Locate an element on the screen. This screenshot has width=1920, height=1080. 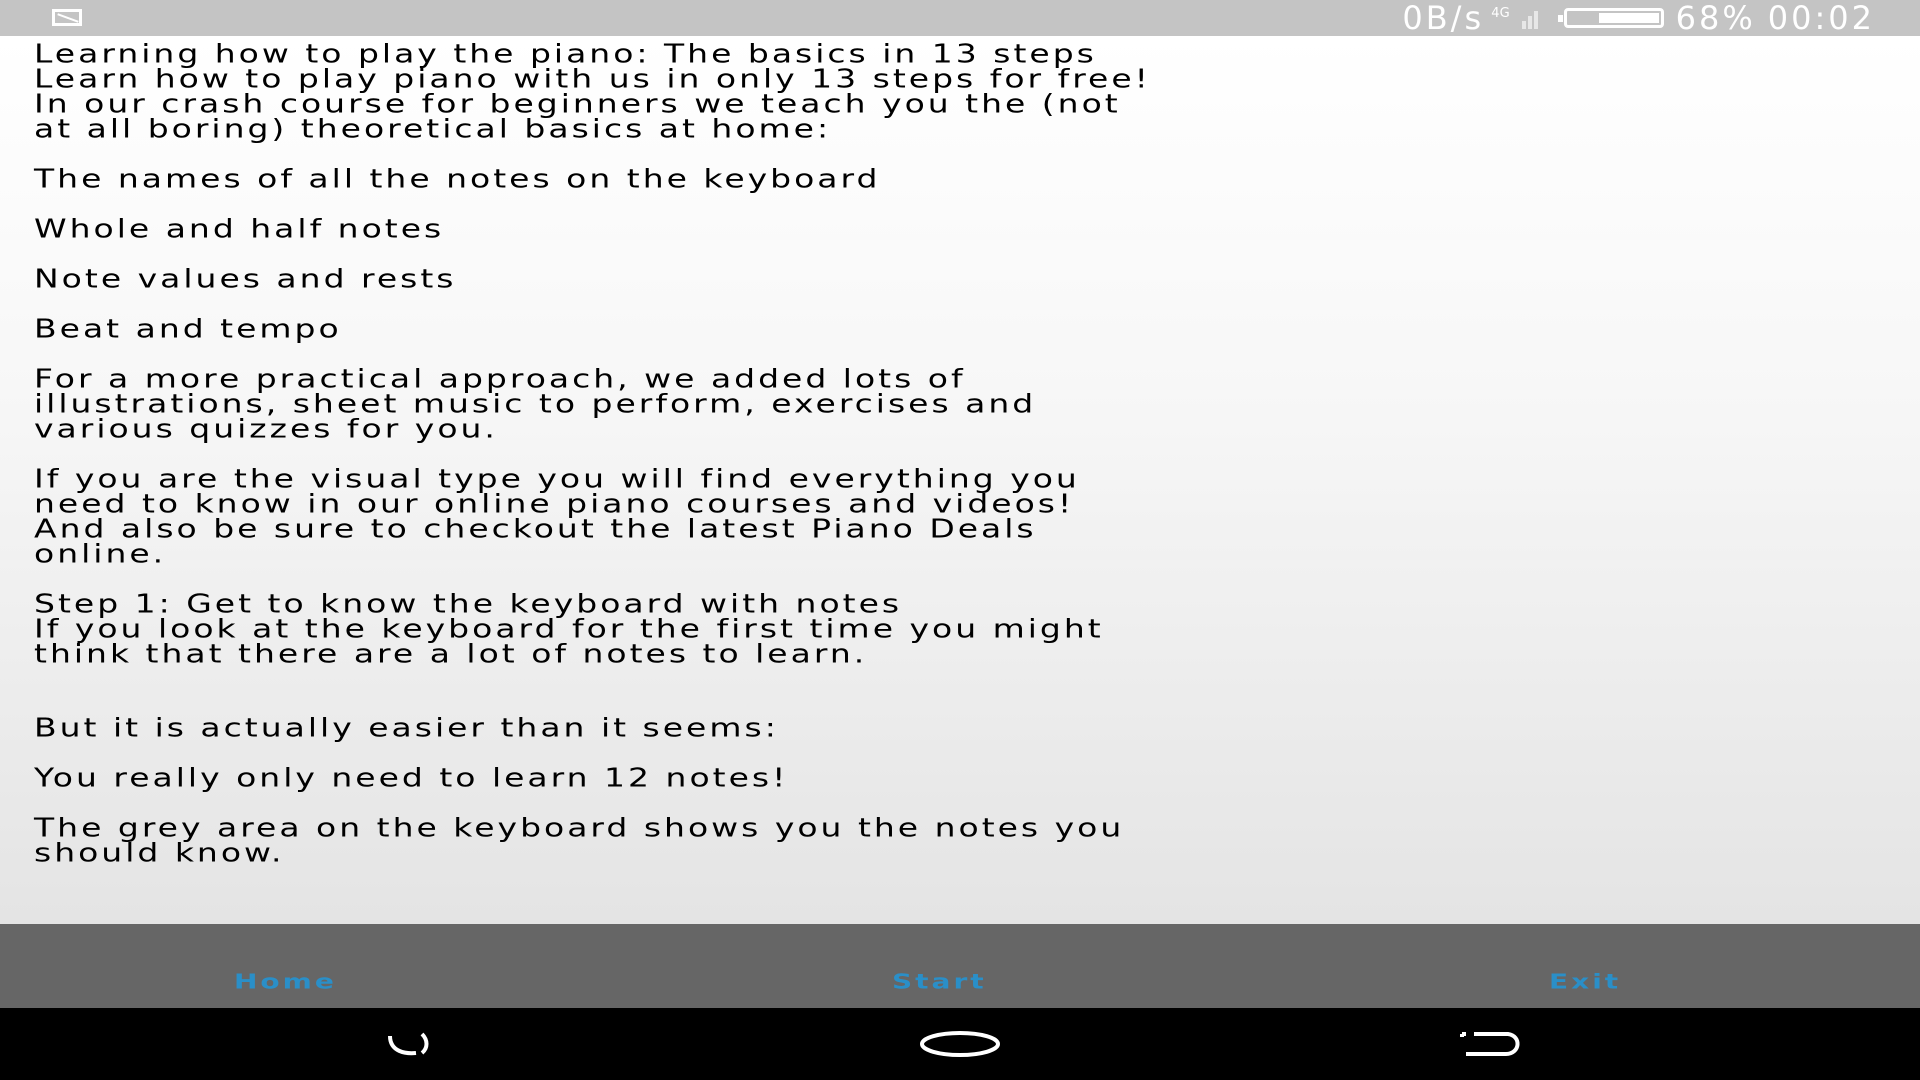
article-list-item: Beat and tempo is located at coordinates (188, 328).